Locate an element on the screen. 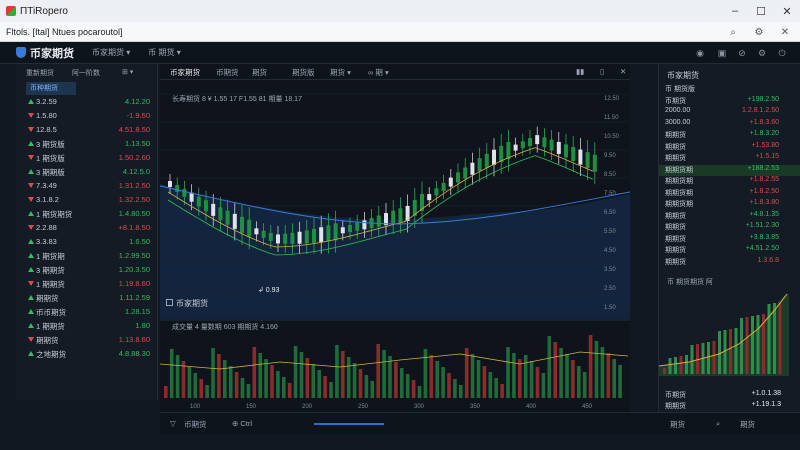  bottom-item-4: 期货 is located at coordinates (747, 424).